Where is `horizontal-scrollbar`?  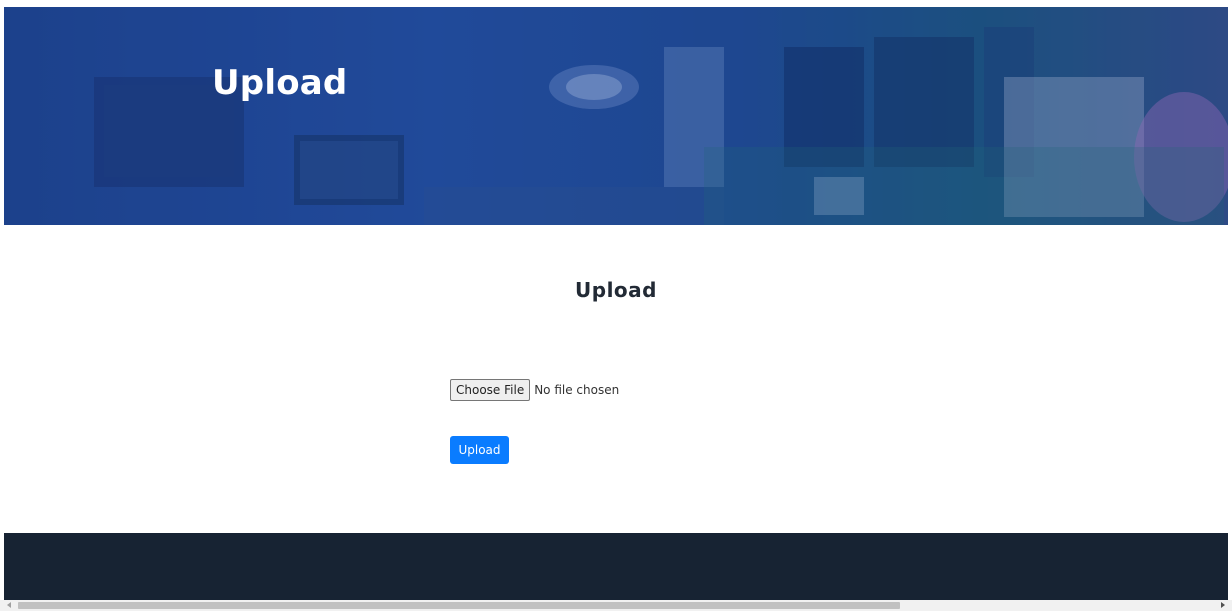 horizontal-scrollbar is located at coordinates (616, 605).